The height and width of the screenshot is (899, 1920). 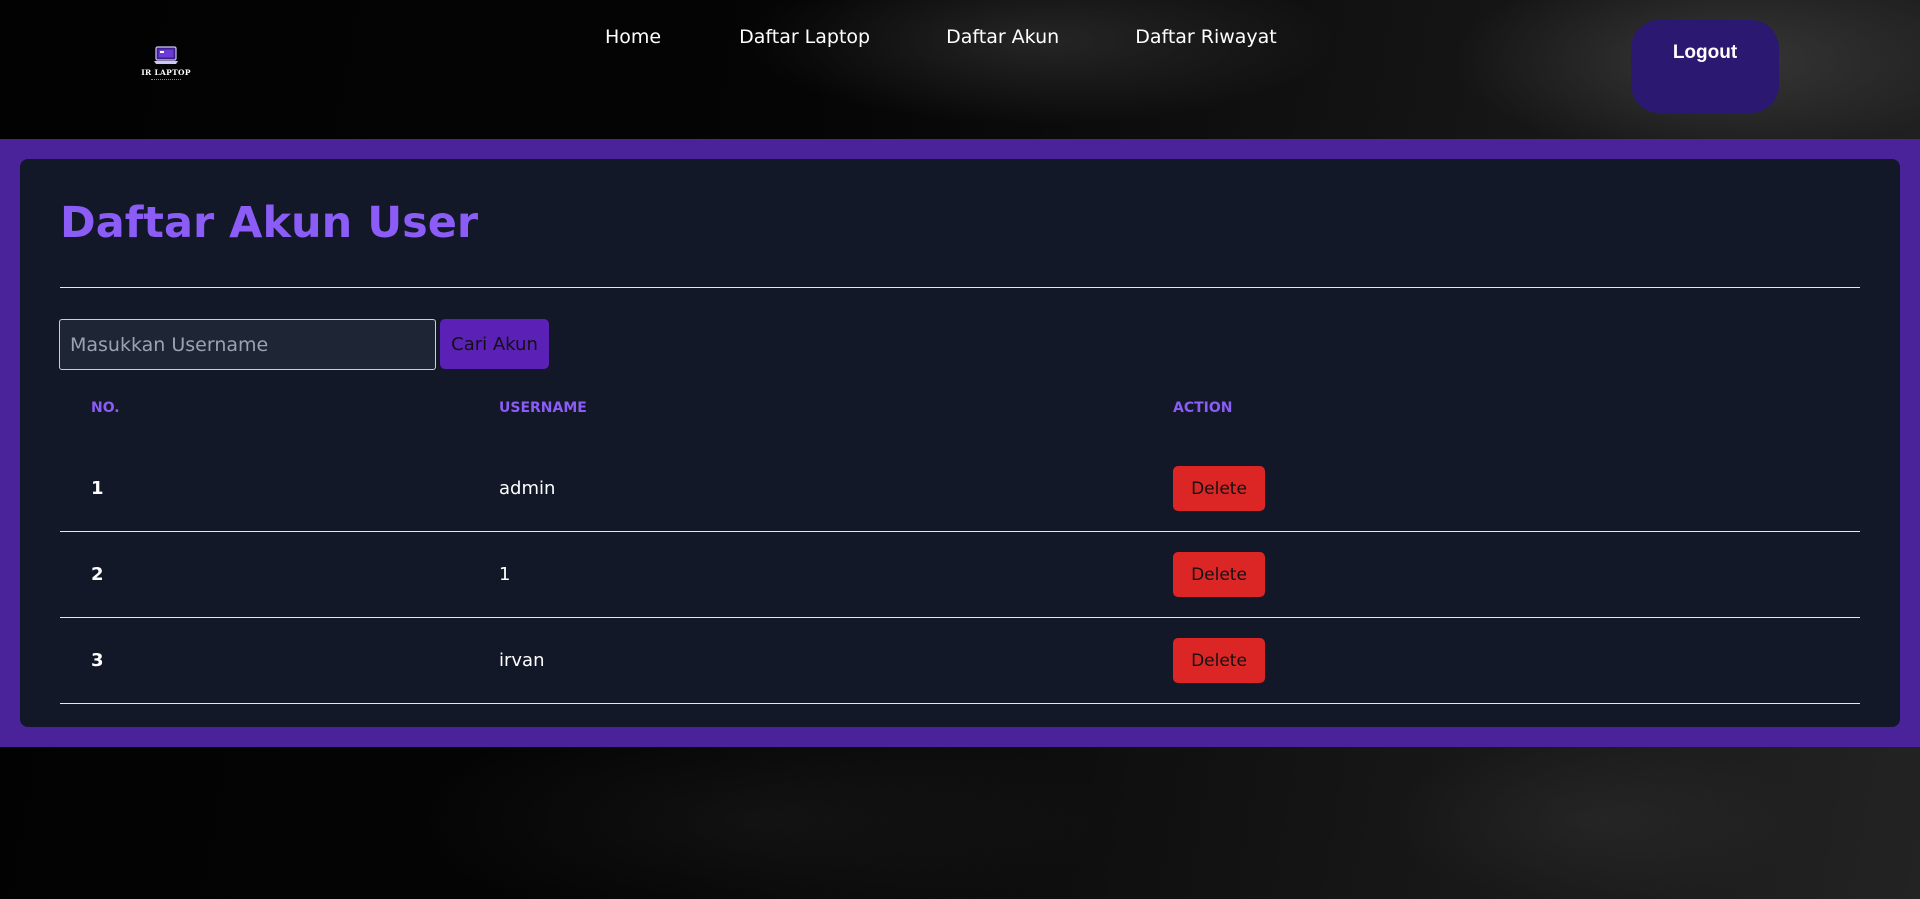 I want to click on nav-daftar-laptop: Daftar Laptop, so click(x=804, y=37).